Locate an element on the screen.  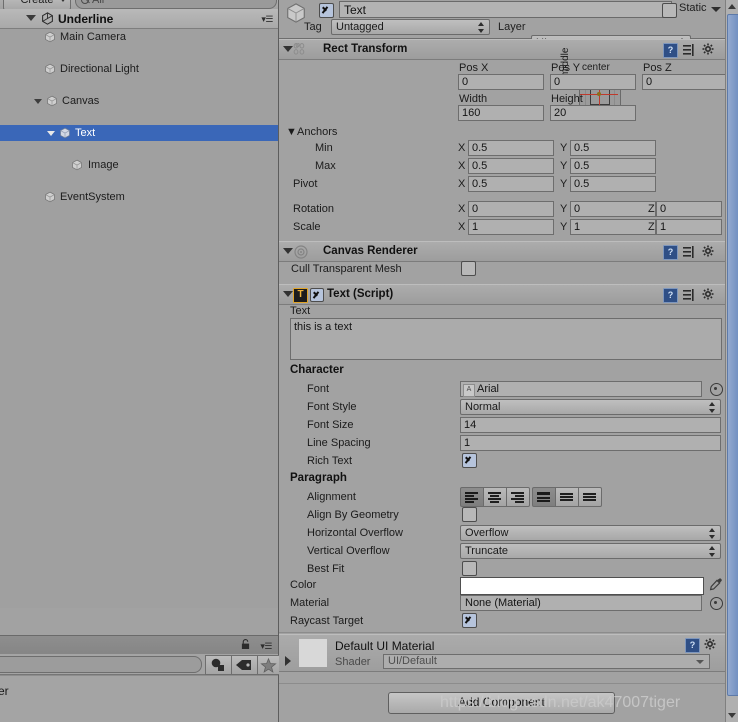
lock-icon is located at coordinates (245, 644).